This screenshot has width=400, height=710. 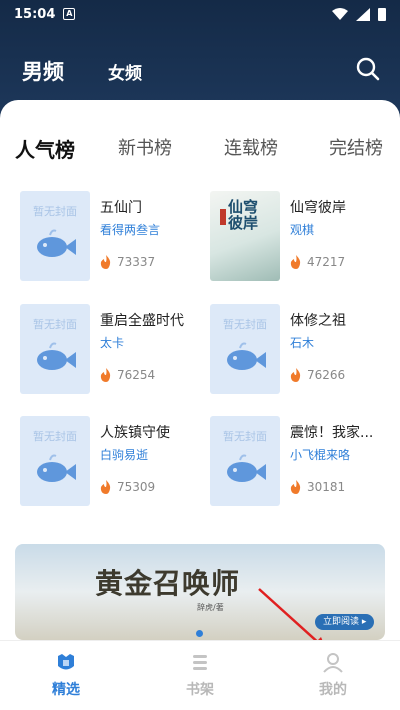 I want to click on book-card: 暂无封面 五仙门 看得两叁言 73337, so click(x=110, y=237).